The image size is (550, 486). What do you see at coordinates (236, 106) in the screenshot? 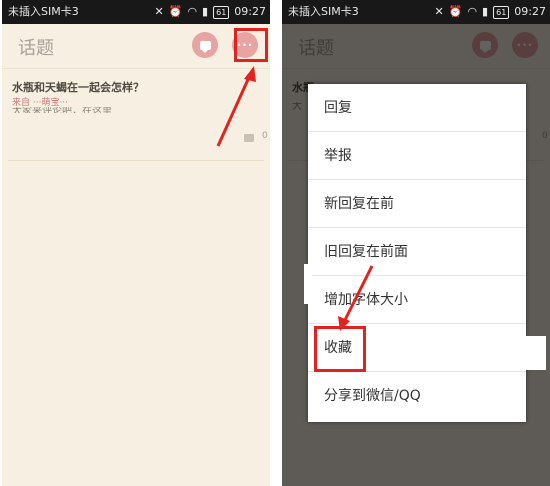
I see `left-arrow-icon` at bounding box center [236, 106].